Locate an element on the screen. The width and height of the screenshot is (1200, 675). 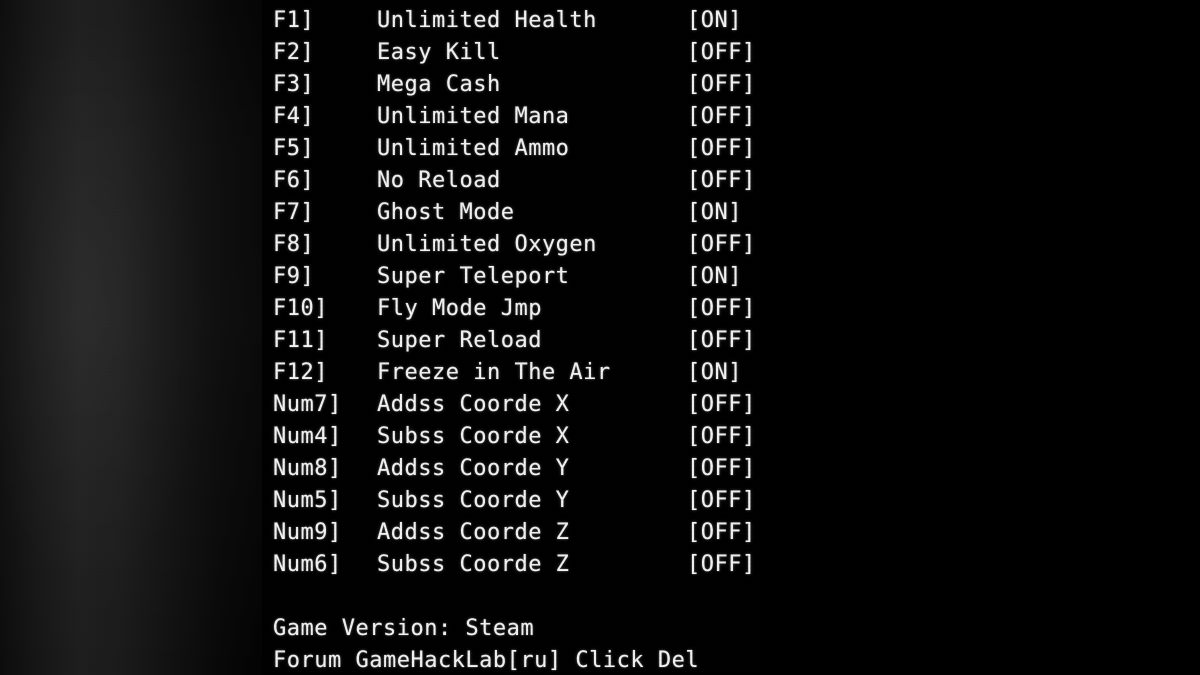
cheat-label: Fly Mode Jmp is located at coordinates (459, 308).